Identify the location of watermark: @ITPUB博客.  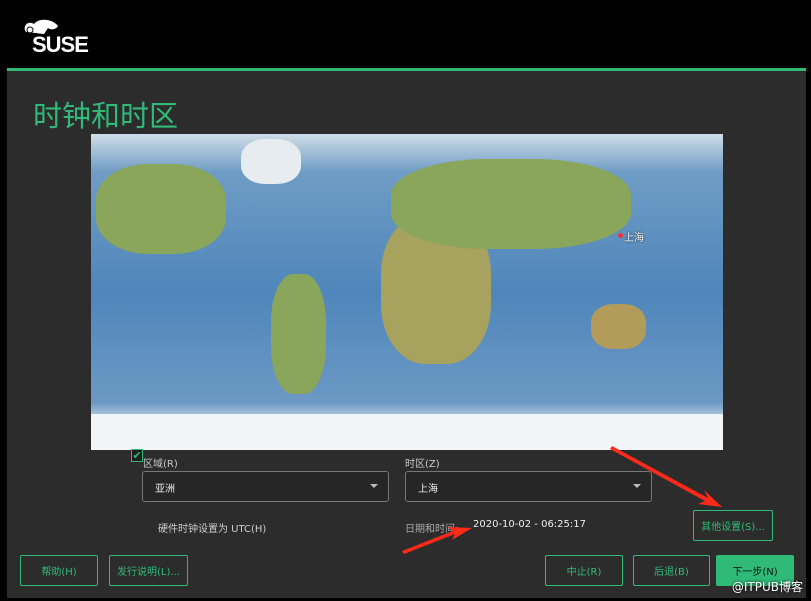
(767, 587).